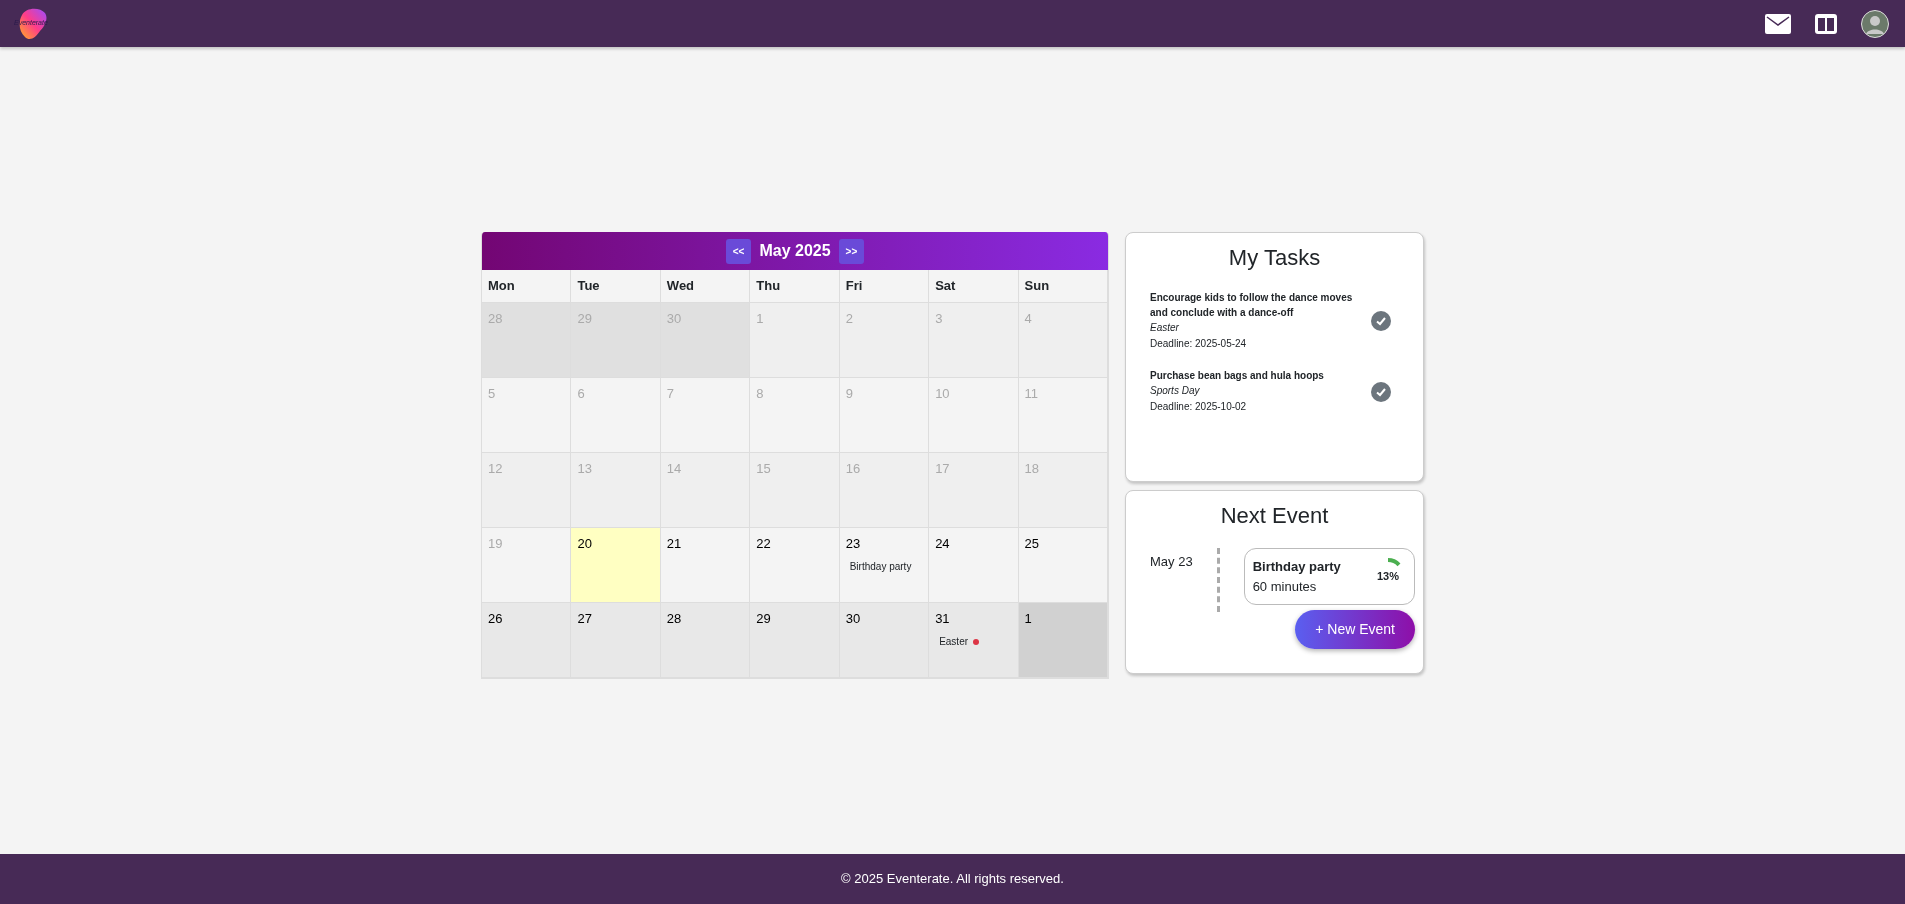 This screenshot has height=904, width=1905. What do you see at coordinates (939, 318) in the screenshot?
I see `day-number: 3` at bounding box center [939, 318].